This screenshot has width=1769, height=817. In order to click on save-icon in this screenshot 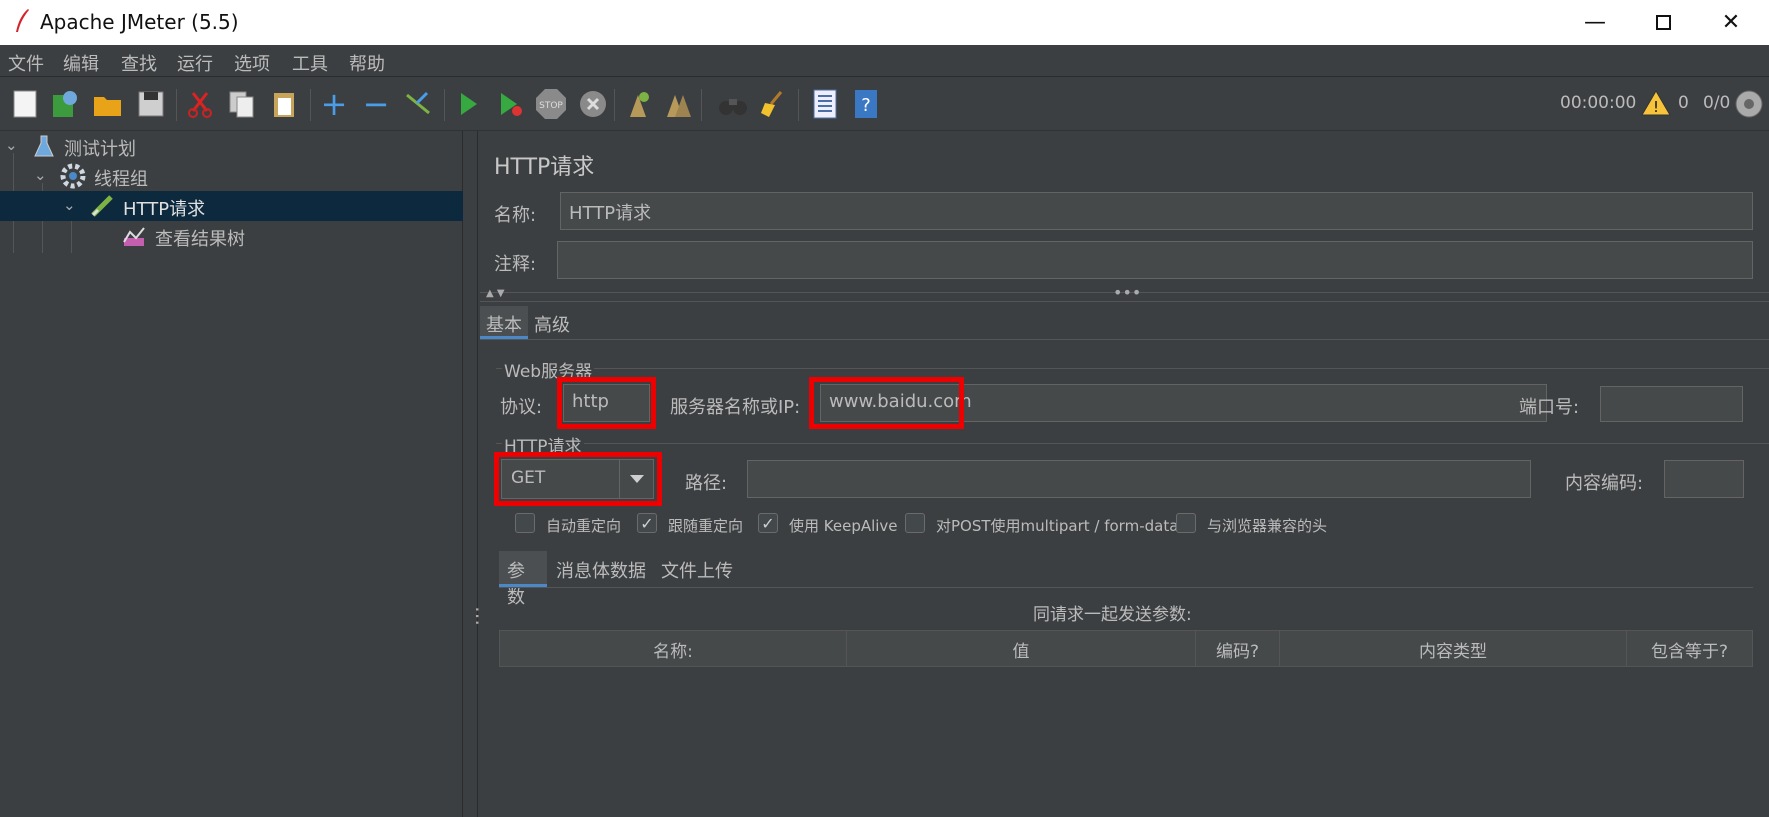, I will do `click(151, 104)`.